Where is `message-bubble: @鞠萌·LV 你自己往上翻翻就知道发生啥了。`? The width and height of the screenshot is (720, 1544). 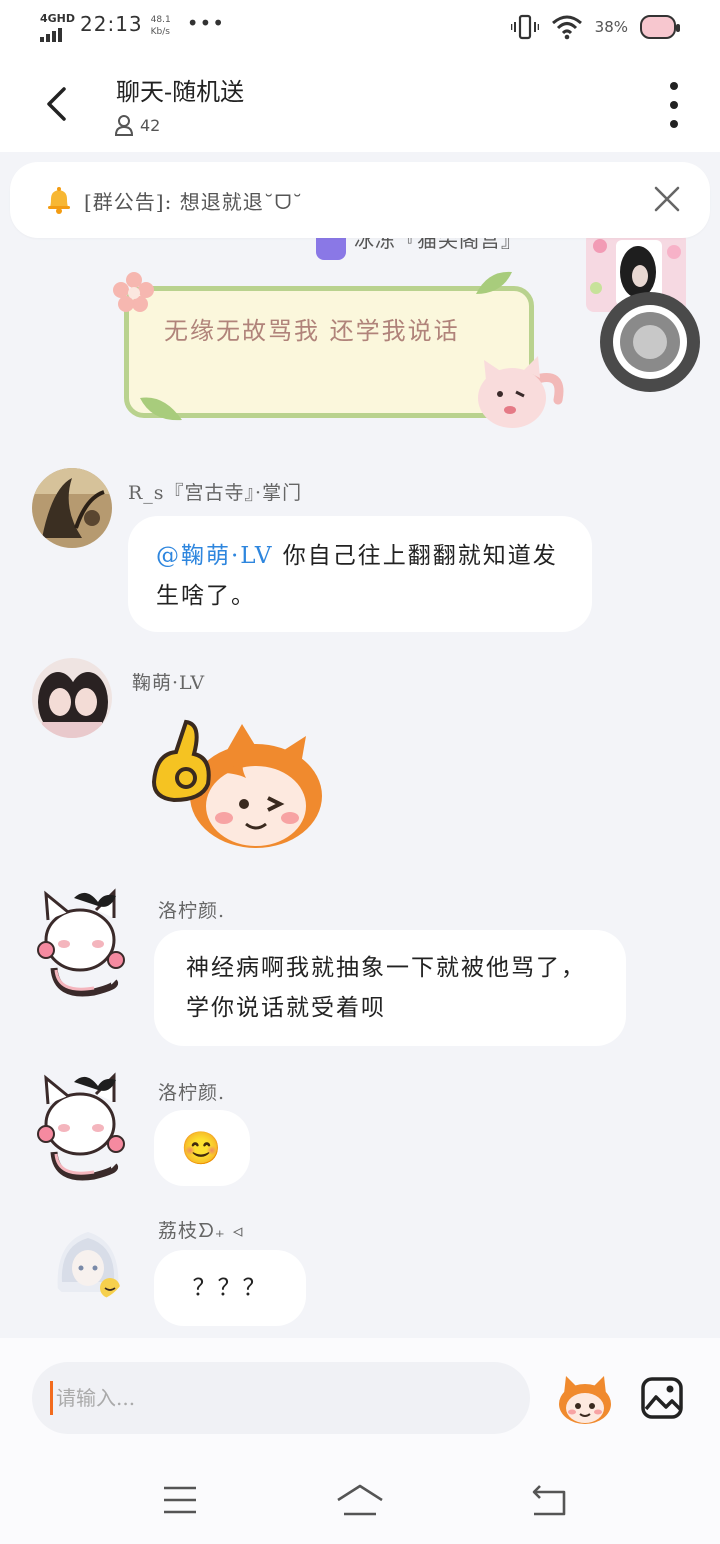 message-bubble: @鞠萌·LV 你自己往上翻翻就知道发生啥了。 is located at coordinates (360, 574).